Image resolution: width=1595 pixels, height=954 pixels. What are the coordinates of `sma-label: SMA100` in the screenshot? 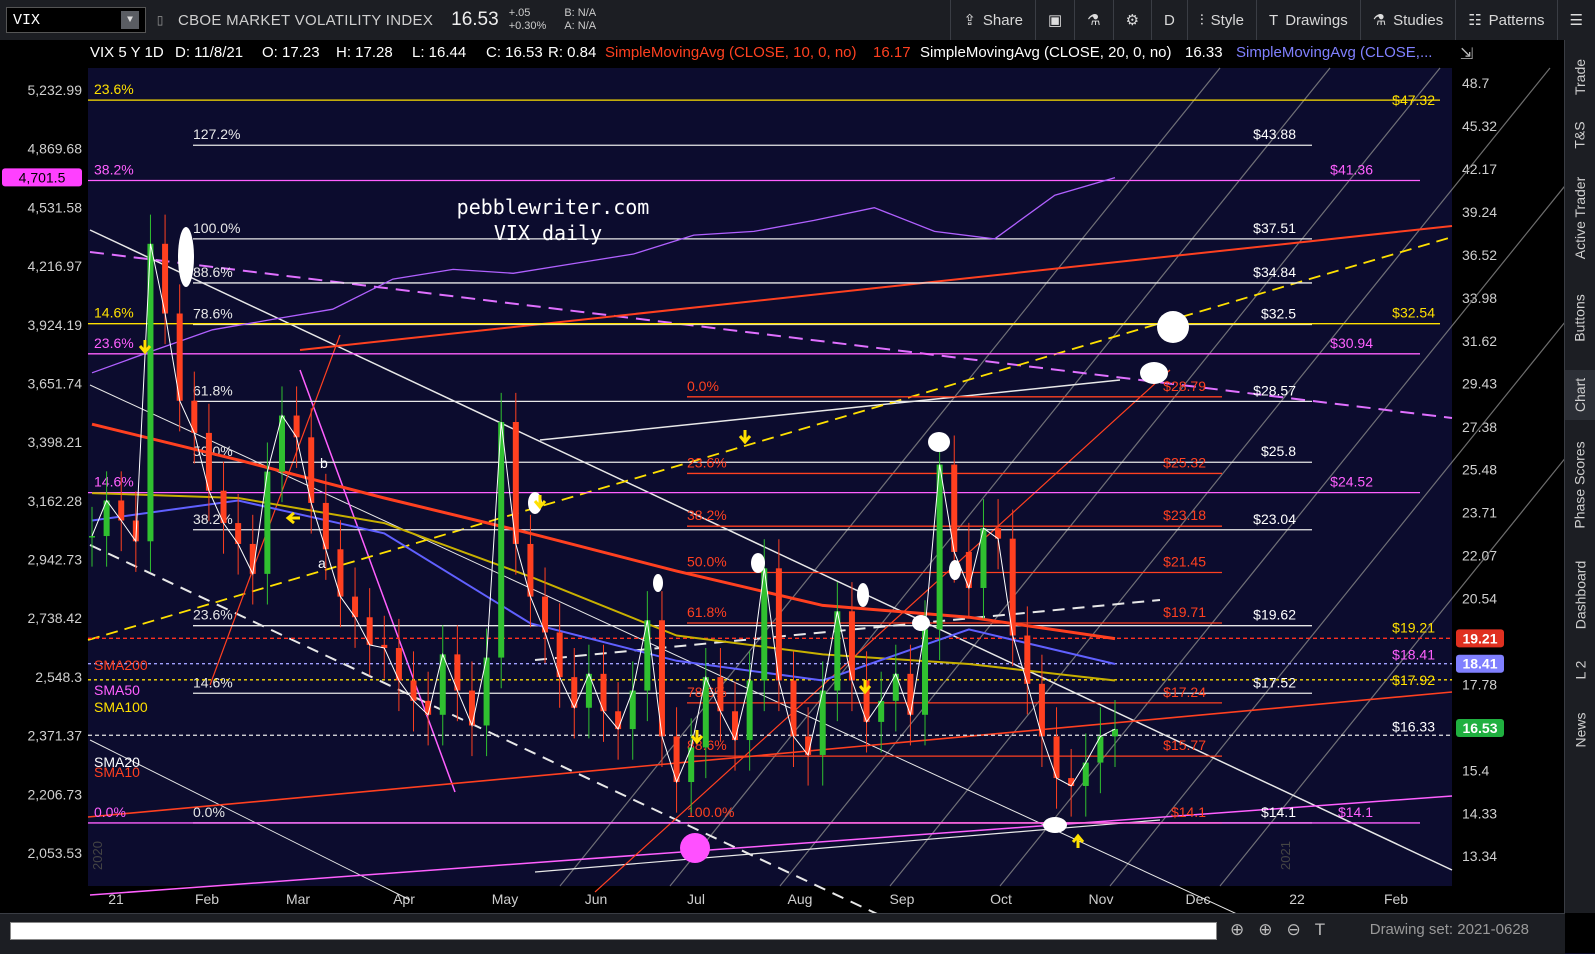 It's located at (121, 707).